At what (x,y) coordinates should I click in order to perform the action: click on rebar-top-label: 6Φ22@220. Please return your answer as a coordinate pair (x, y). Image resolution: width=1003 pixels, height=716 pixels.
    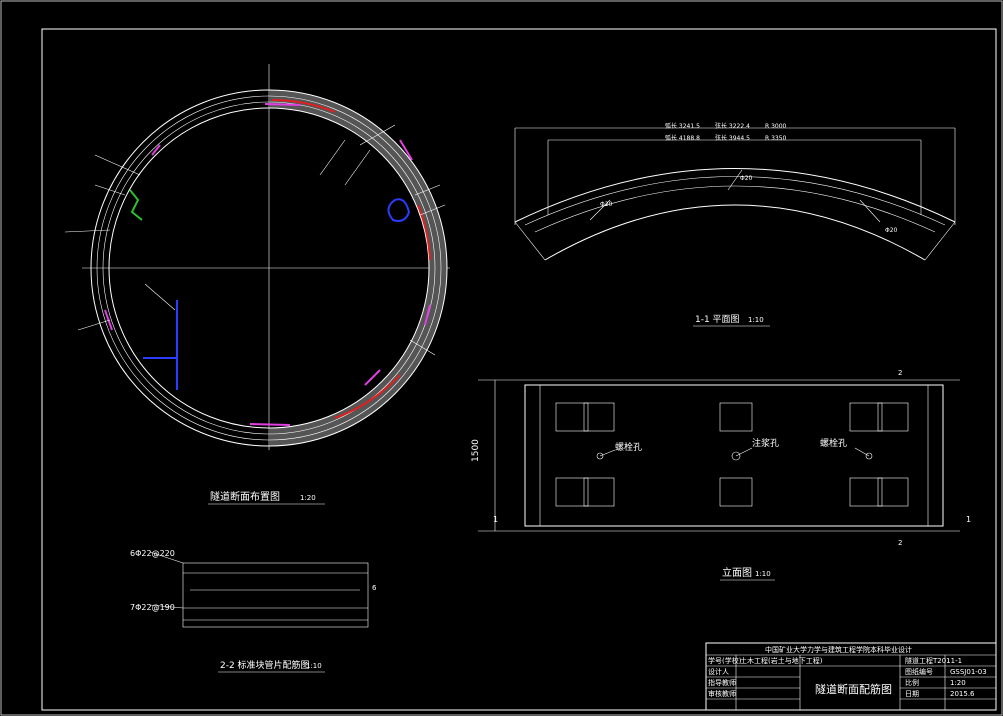
    Looking at the image, I should click on (152, 553).